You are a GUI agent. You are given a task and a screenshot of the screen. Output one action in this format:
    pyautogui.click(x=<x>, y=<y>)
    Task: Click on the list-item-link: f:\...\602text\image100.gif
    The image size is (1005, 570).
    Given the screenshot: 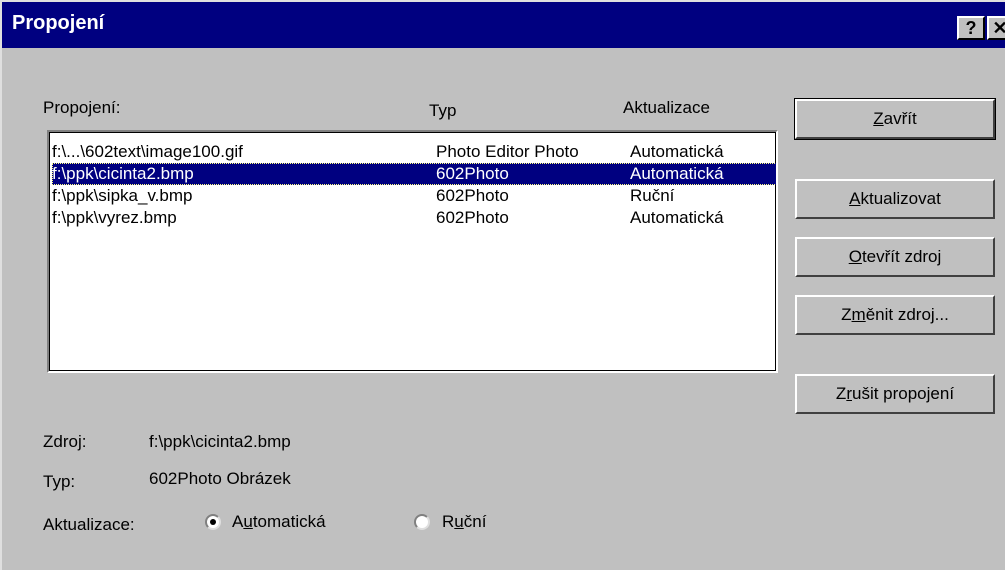 What is the action you would take?
    pyautogui.click(x=147, y=151)
    